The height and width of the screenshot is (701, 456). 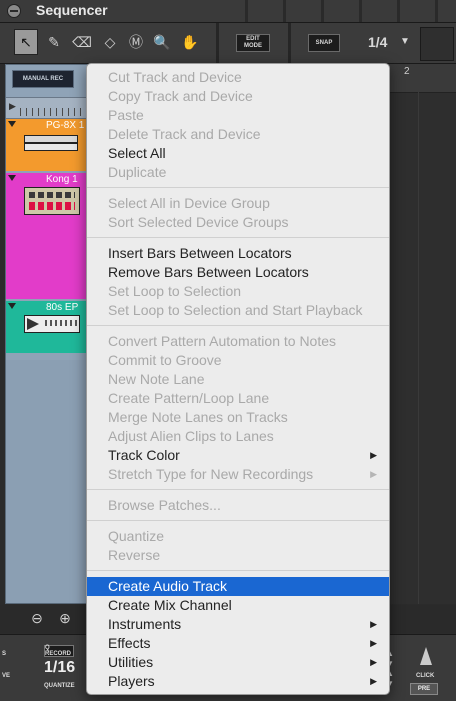 What do you see at coordinates (43, 79) in the screenshot?
I see `manual-rec-button: MANUAL REC` at bounding box center [43, 79].